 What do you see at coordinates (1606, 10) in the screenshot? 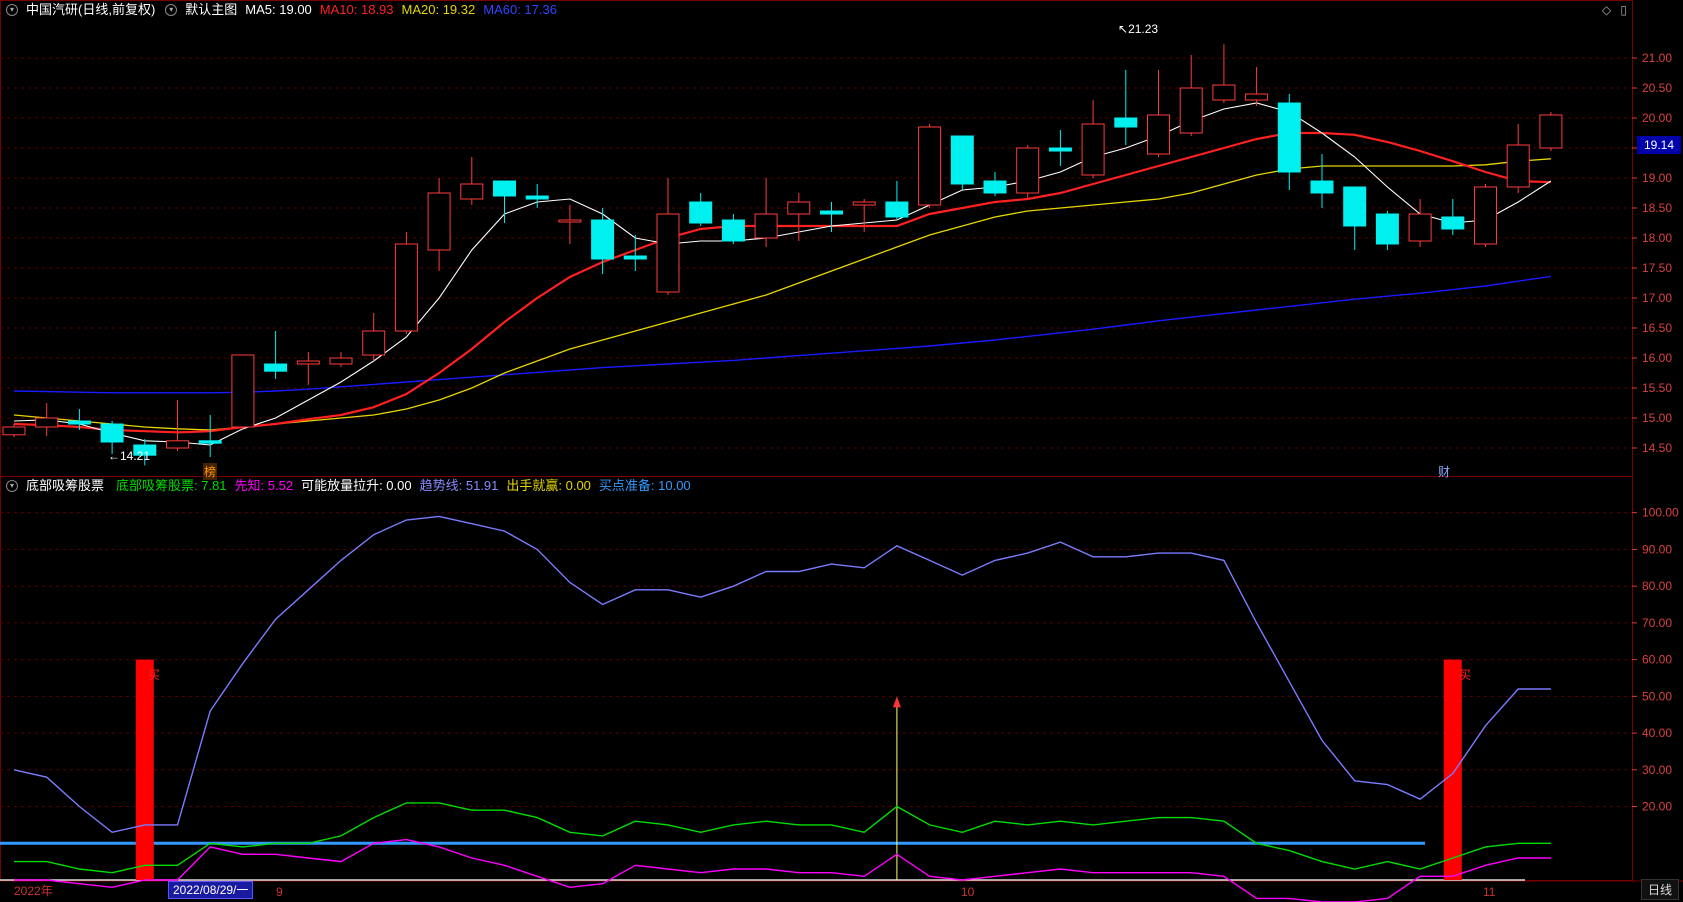
I see `diamond-icon: ◇` at bounding box center [1606, 10].